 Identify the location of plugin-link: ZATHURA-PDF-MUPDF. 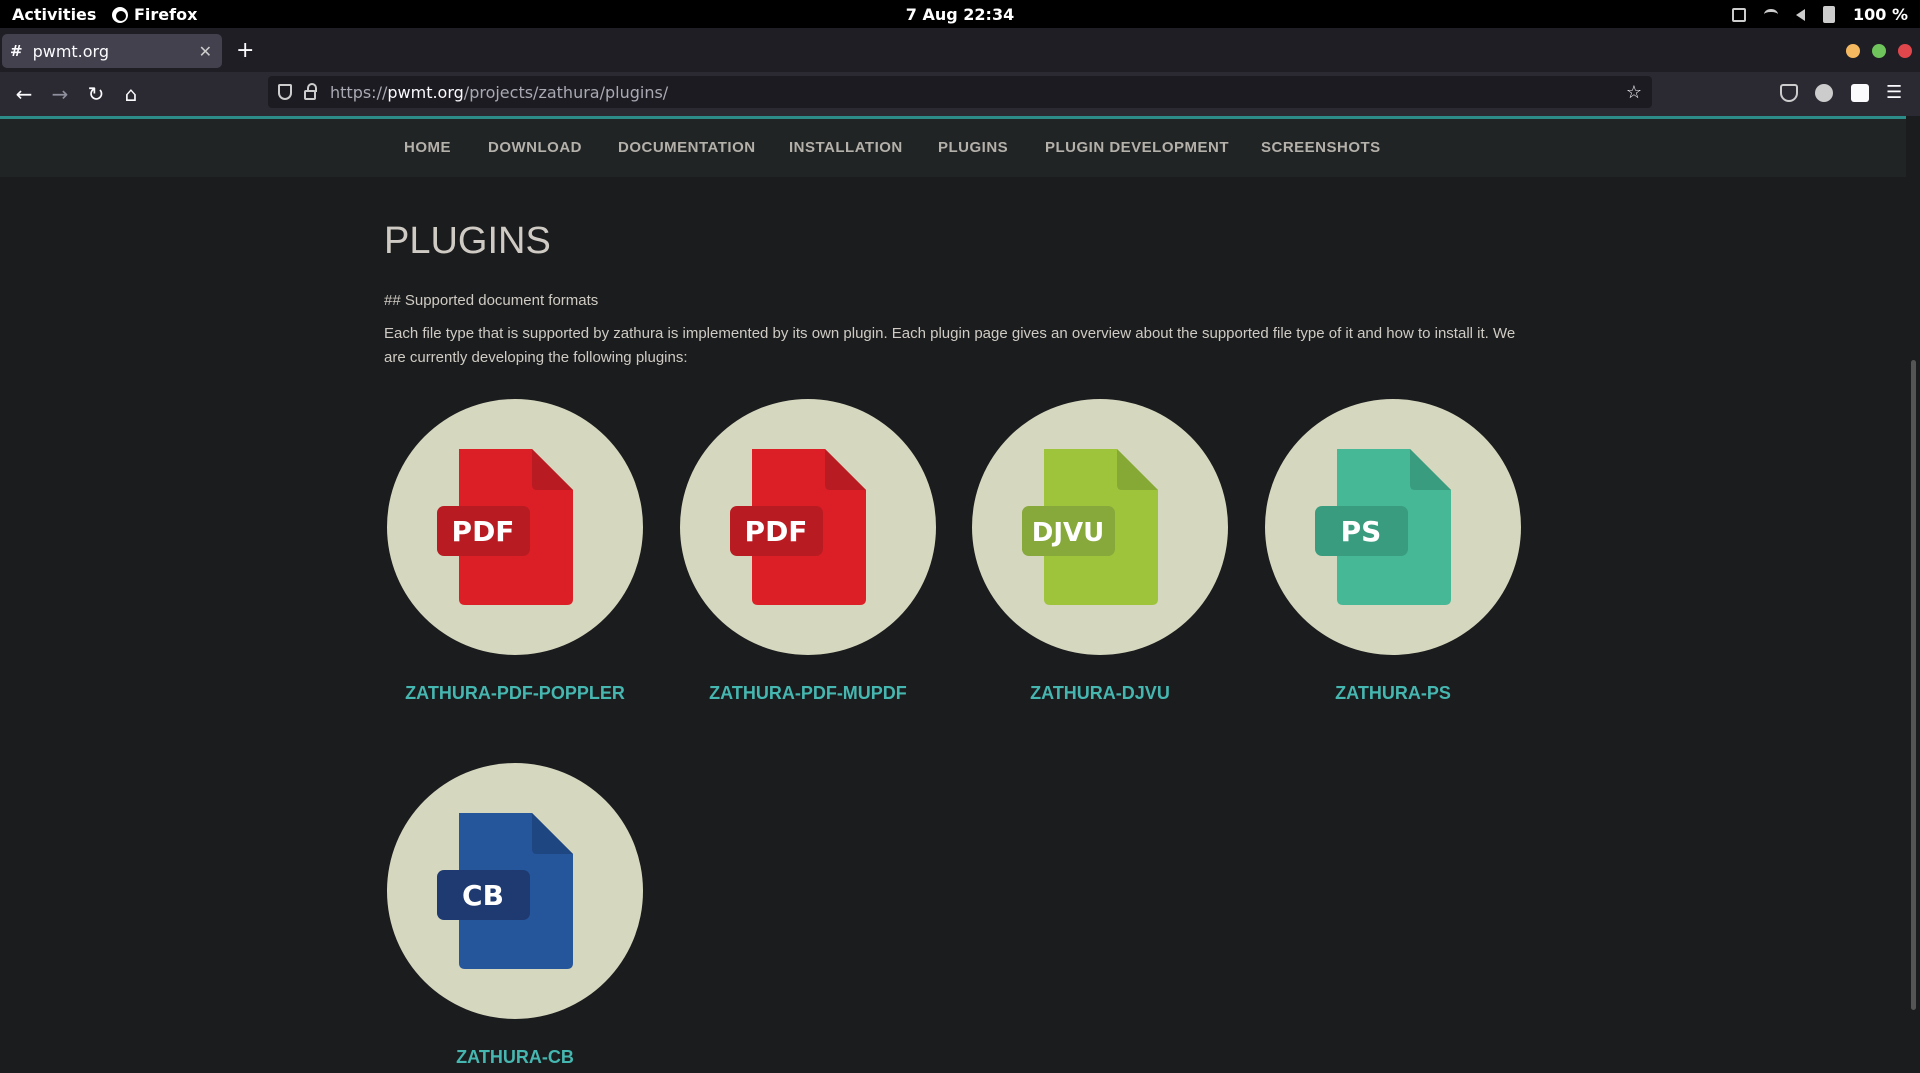
(808, 693).